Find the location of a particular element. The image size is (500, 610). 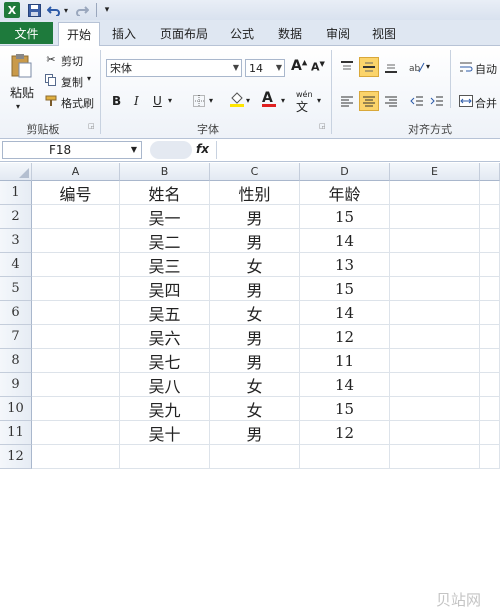

font-color-button: A is located at coordinates (269, 98).